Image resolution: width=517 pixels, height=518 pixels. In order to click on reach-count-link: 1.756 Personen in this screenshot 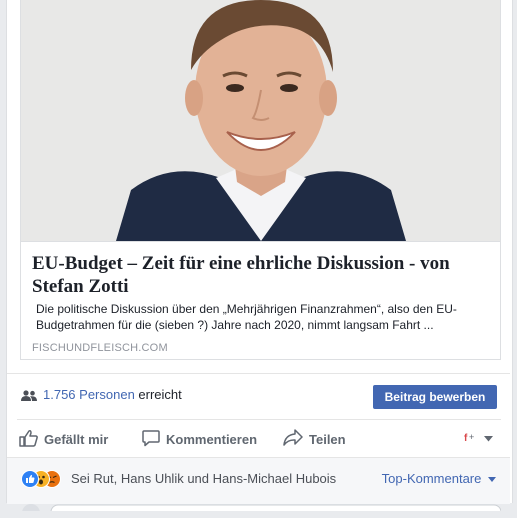, I will do `click(89, 394)`.